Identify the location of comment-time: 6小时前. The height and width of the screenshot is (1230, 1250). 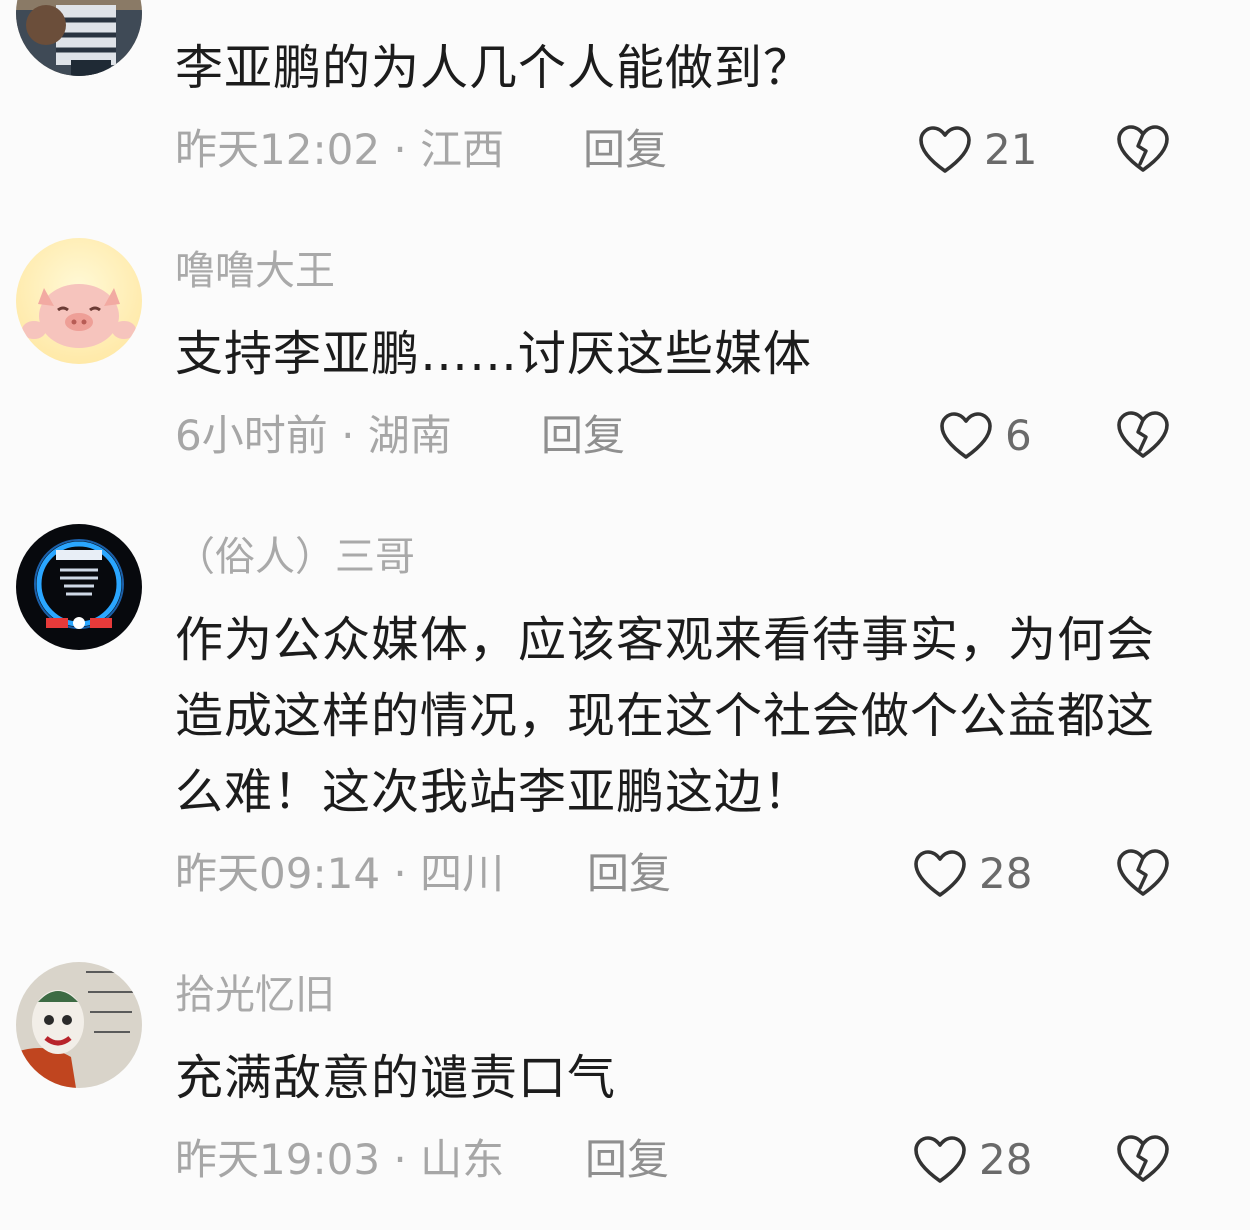
(251, 435).